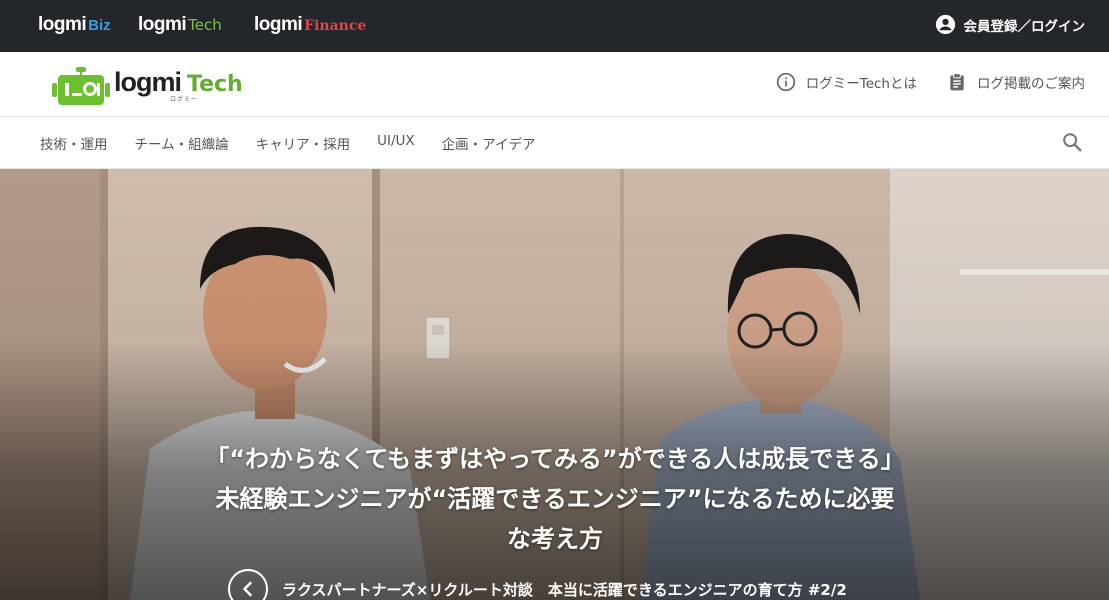  What do you see at coordinates (554, 84) in the screenshot?
I see `site-header: logmi Tech ログミー ログミーTechとは ログ掲載のご案内` at bounding box center [554, 84].